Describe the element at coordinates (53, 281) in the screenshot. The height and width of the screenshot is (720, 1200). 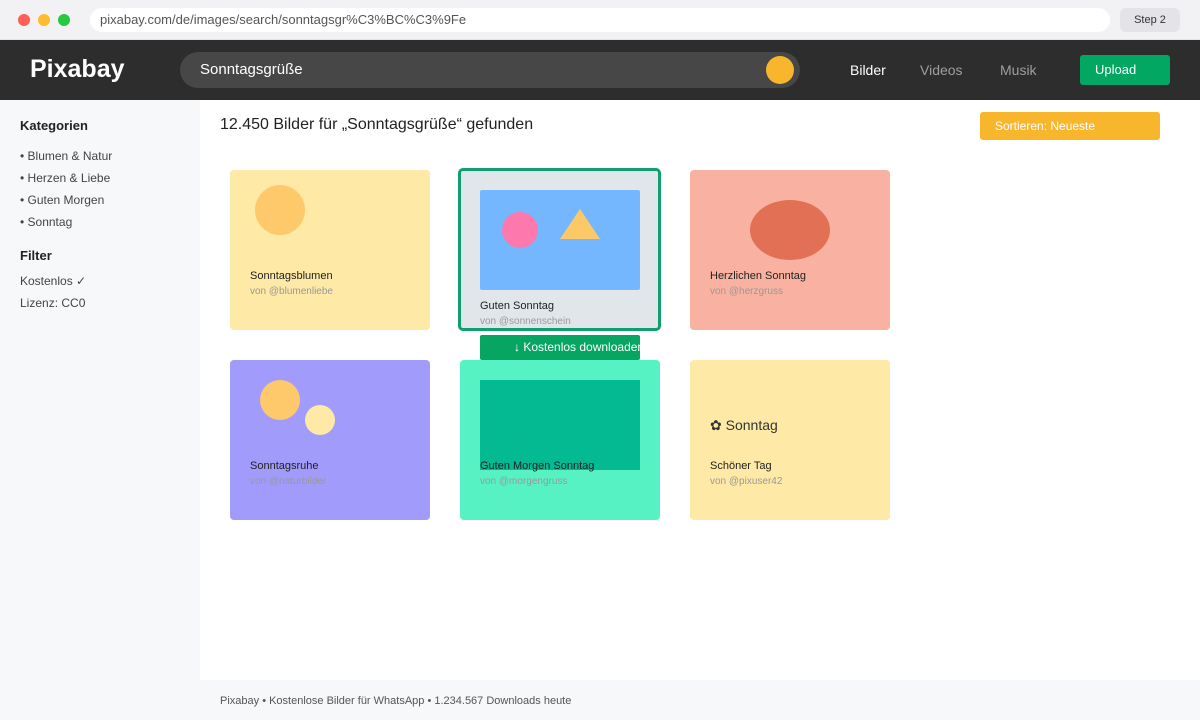
I see `filter-kostenlos: Kostenlos ✓` at that location.